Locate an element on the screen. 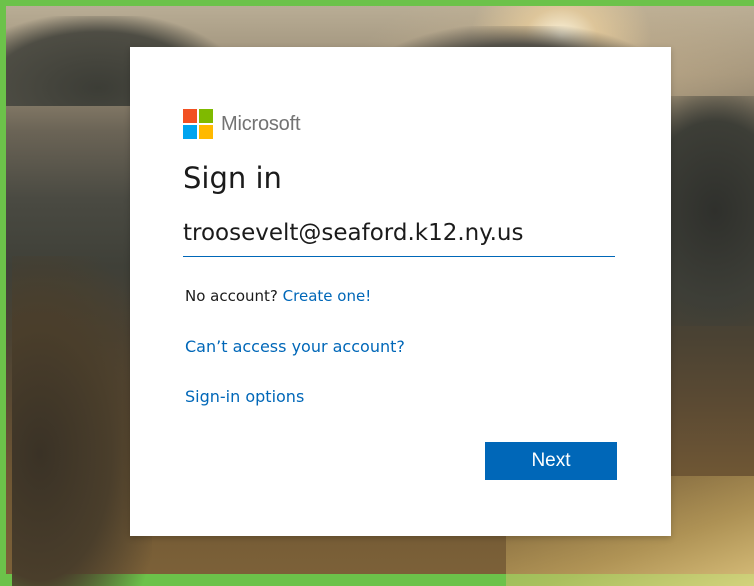 The height and width of the screenshot is (586, 754). signin-options-row: Sign-in options is located at coordinates (244, 396).